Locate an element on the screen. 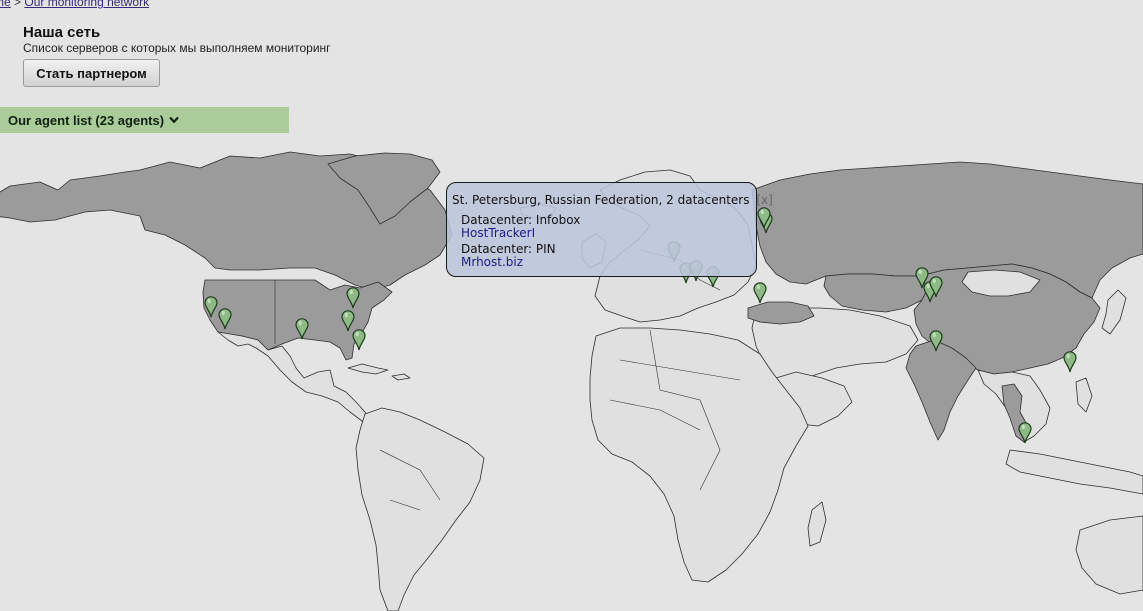  country-kazakhstan is located at coordinates (876, 293).